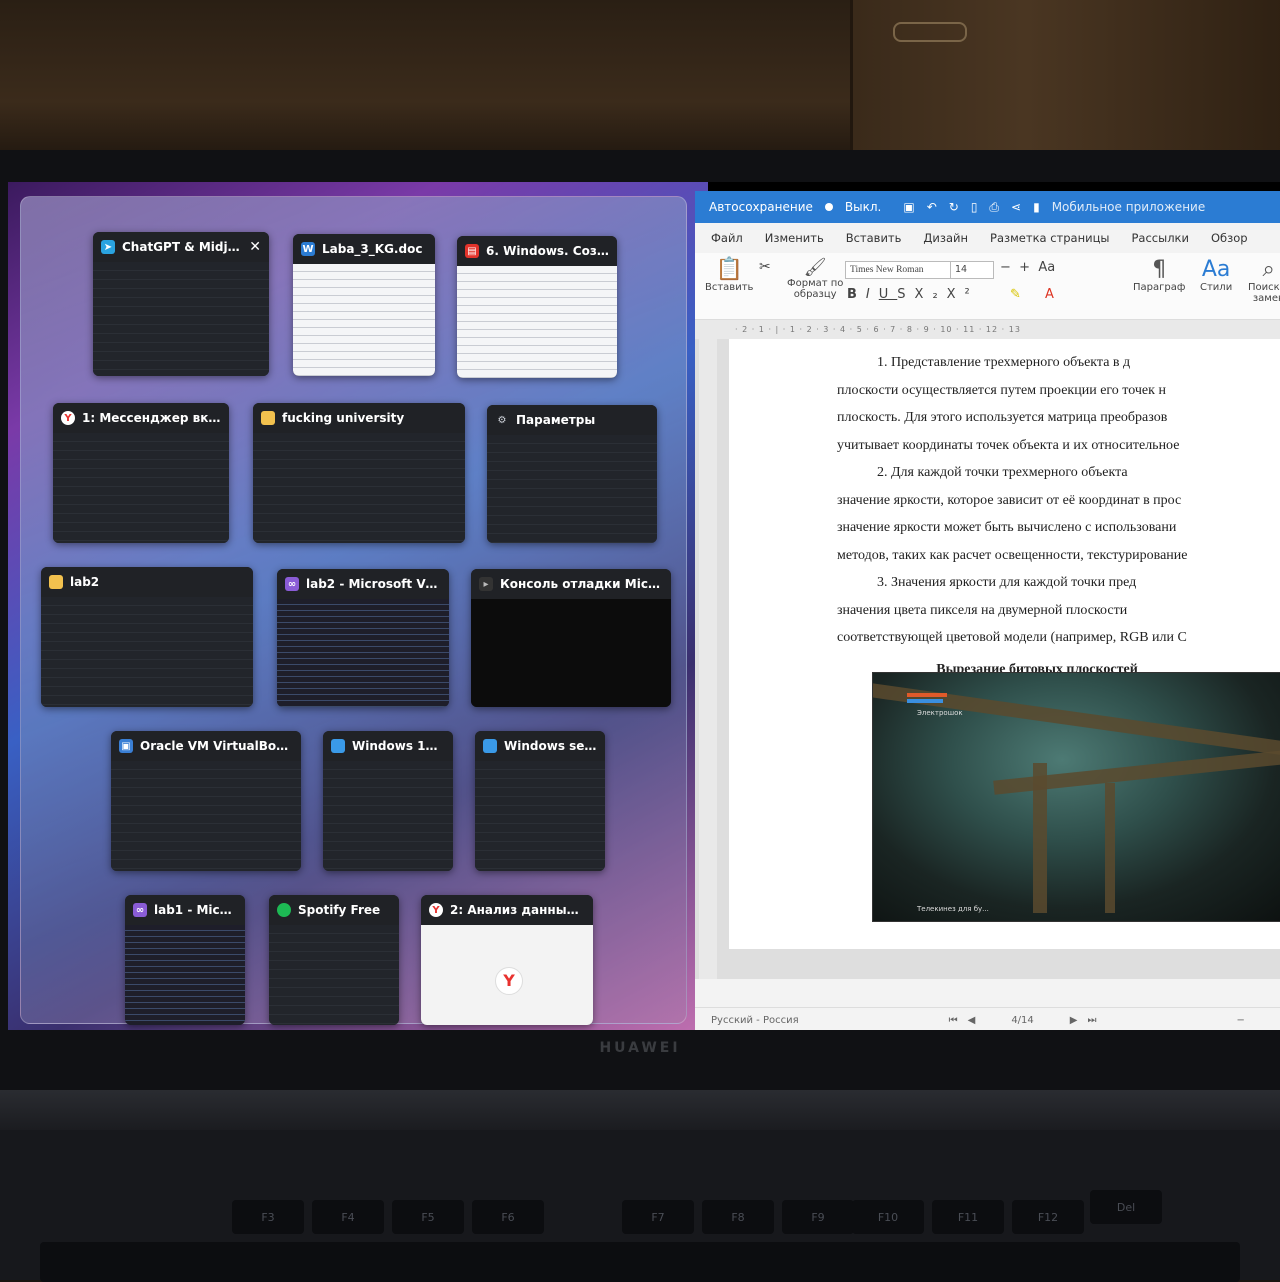  What do you see at coordinates (940, 713) in the screenshot?
I see `hud-label: Электрошок` at bounding box center [940, 713].